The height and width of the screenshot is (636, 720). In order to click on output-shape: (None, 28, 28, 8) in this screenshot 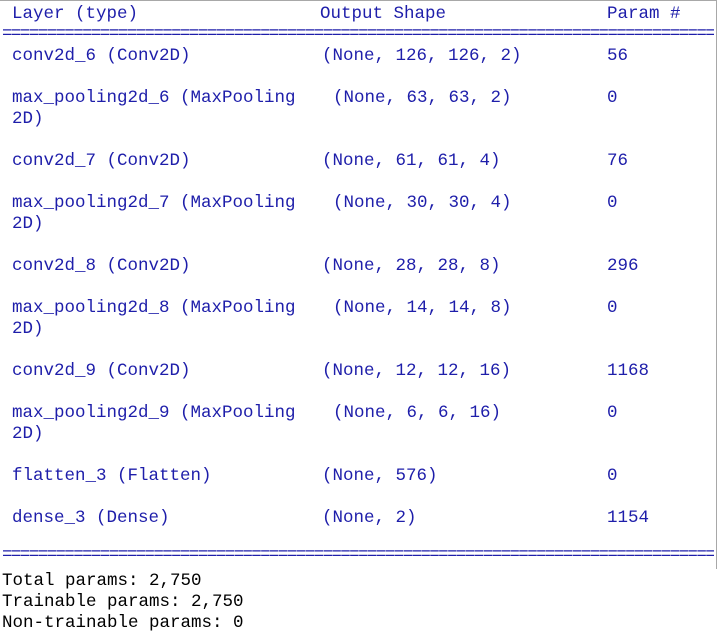, I will do `click(411, 266)`.